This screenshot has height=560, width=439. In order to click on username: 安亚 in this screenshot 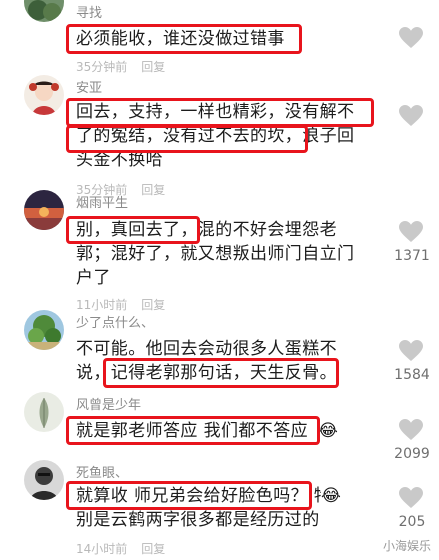, I will do `click(89, 86)`.